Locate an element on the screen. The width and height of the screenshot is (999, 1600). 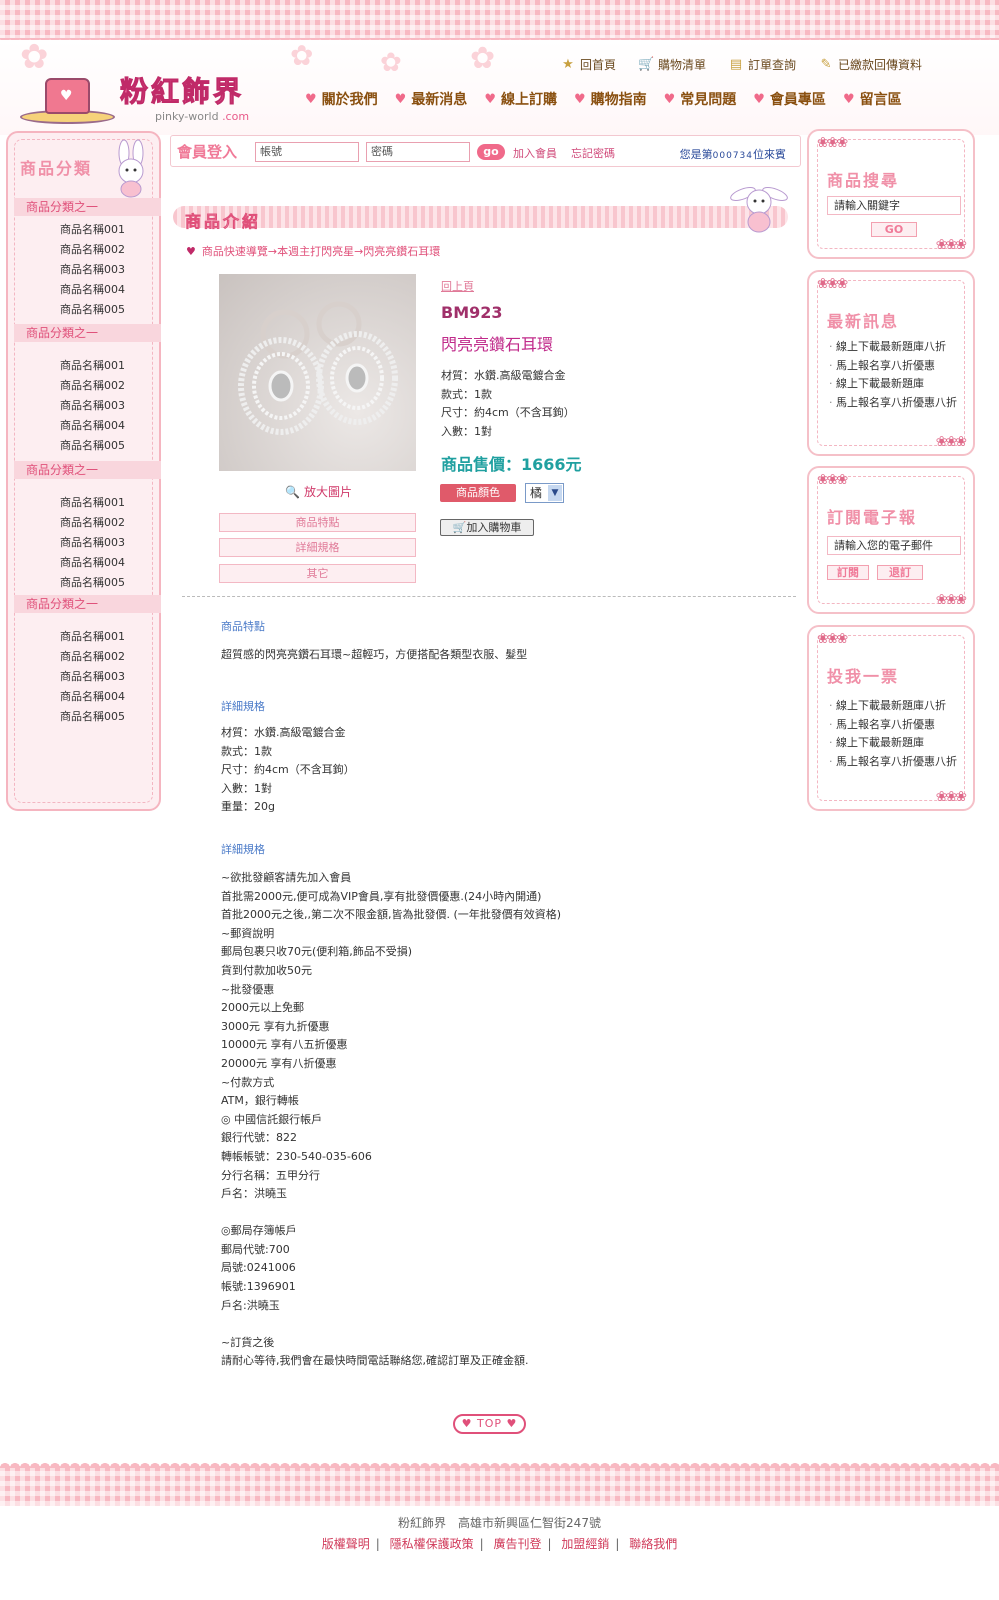
nav-order: ♥ 線上訂購 is located at coordinates (520, 99).